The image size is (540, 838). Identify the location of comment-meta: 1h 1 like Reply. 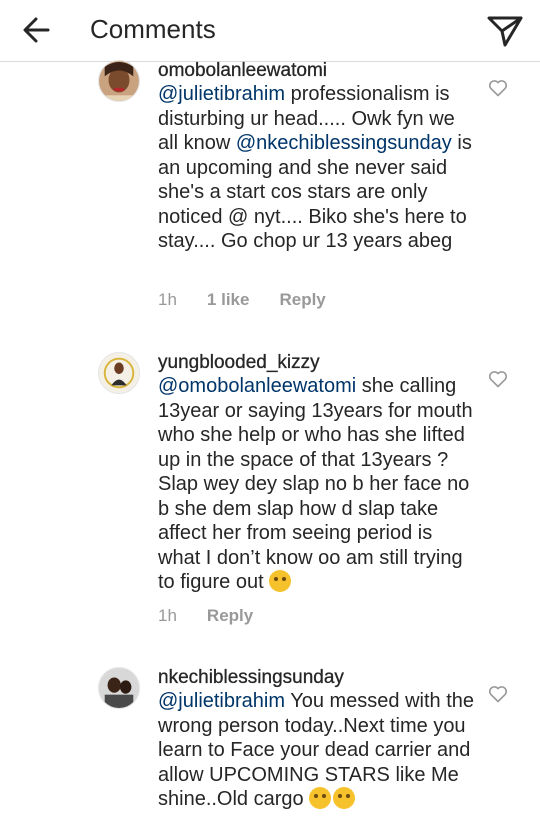
(242, 300).